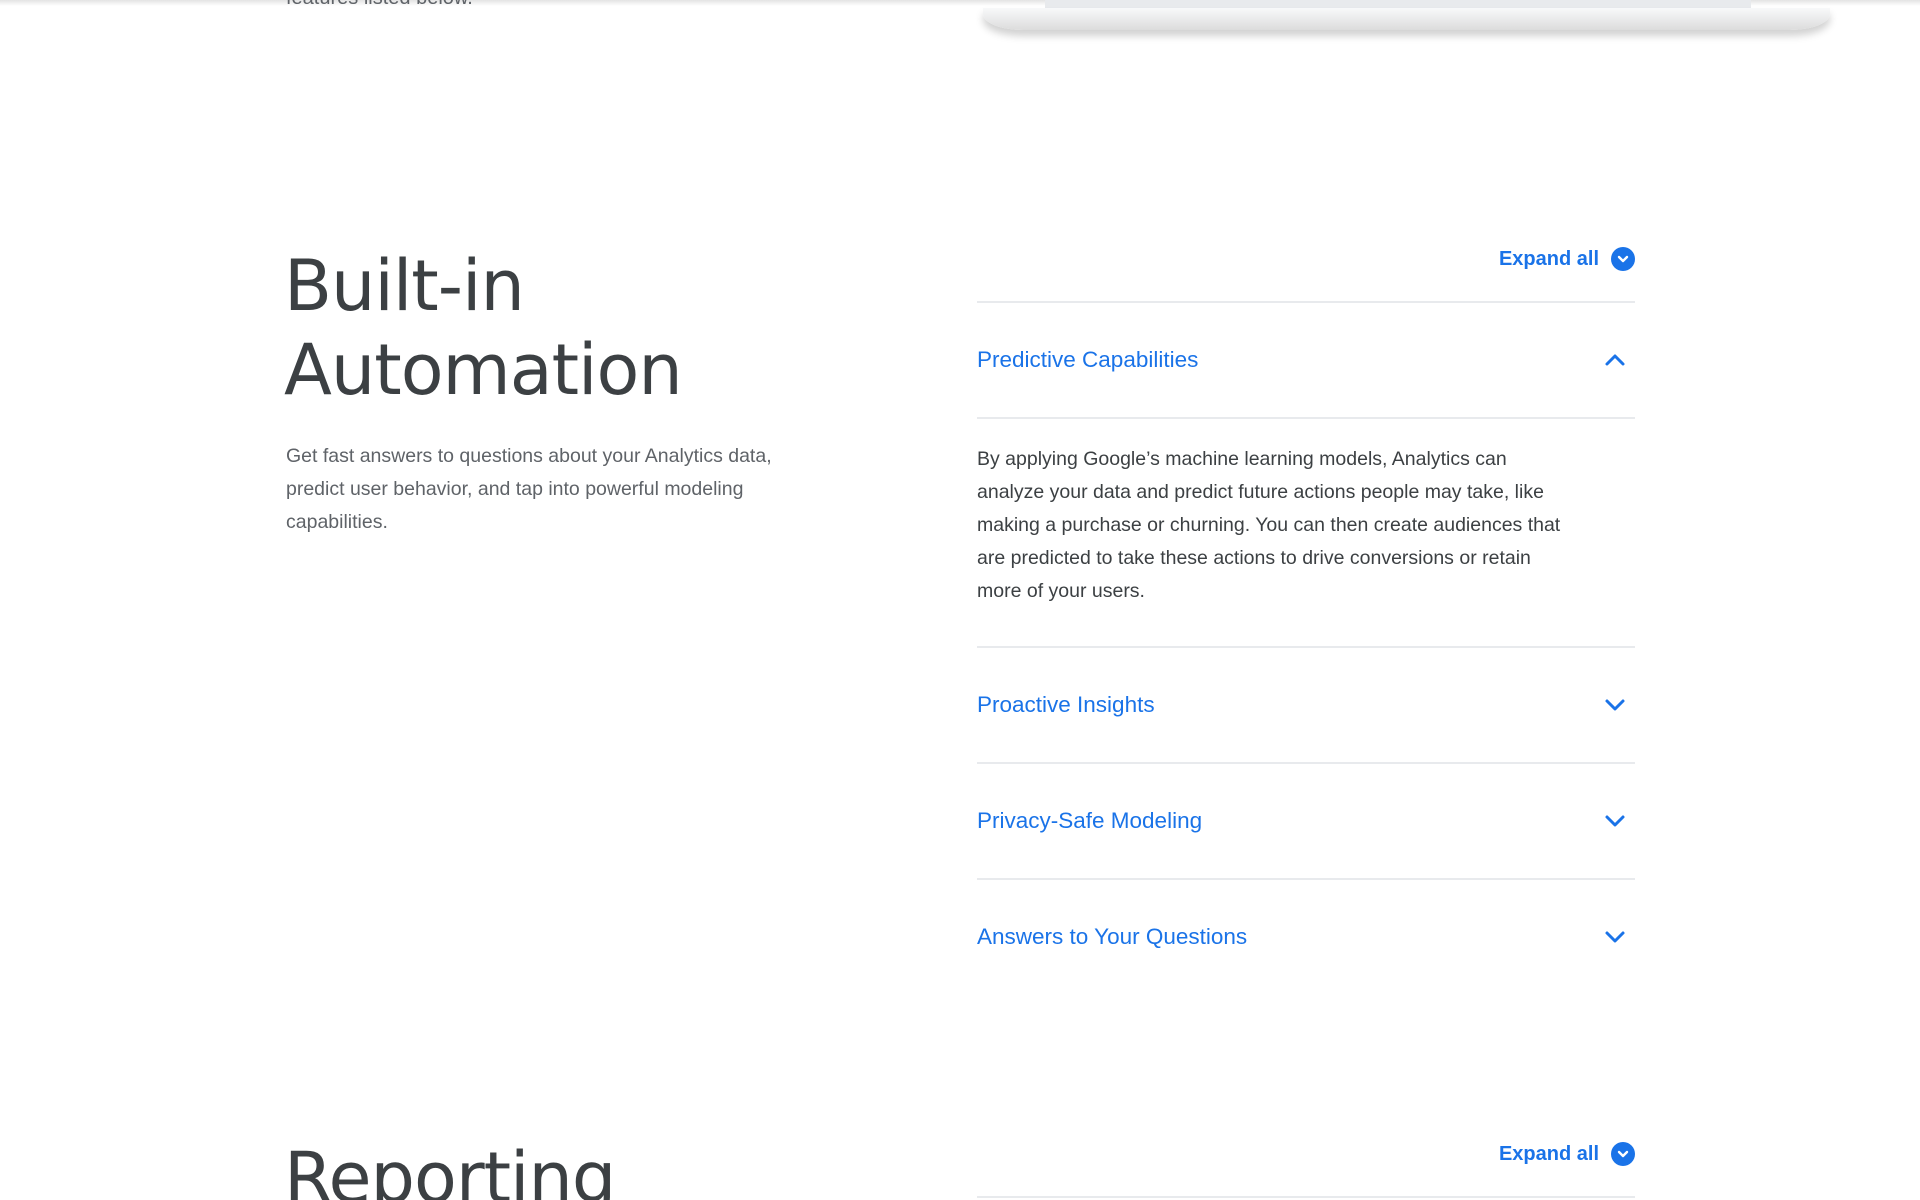 This screenshot has width=1920, height=1200. I want to click on accordion-item-proactive-insights: Proactive Insights, so click(1306, 705).